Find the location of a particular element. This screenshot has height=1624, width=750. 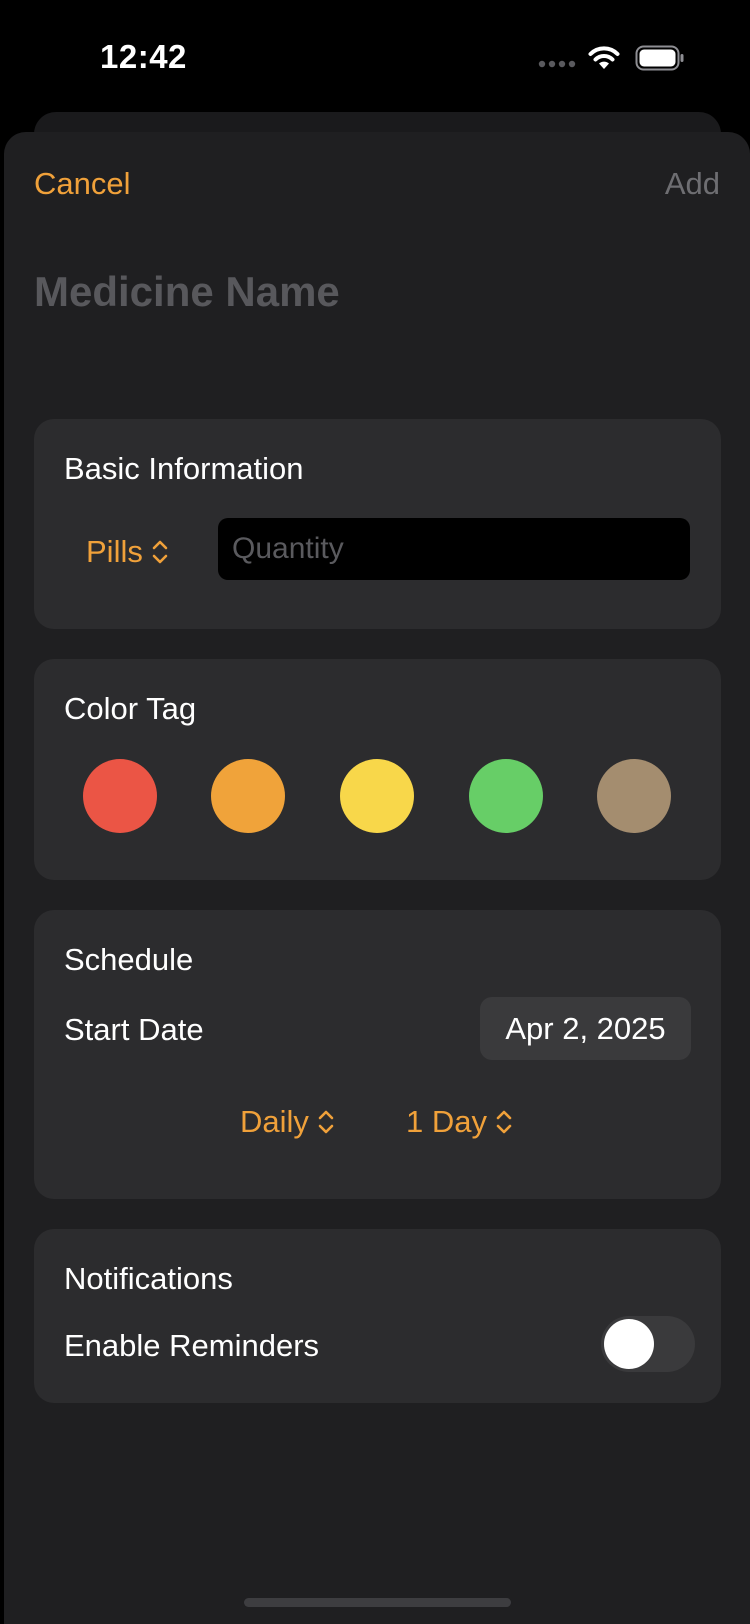

duration-label: 1 Day is located at coordinates (446, 1121).